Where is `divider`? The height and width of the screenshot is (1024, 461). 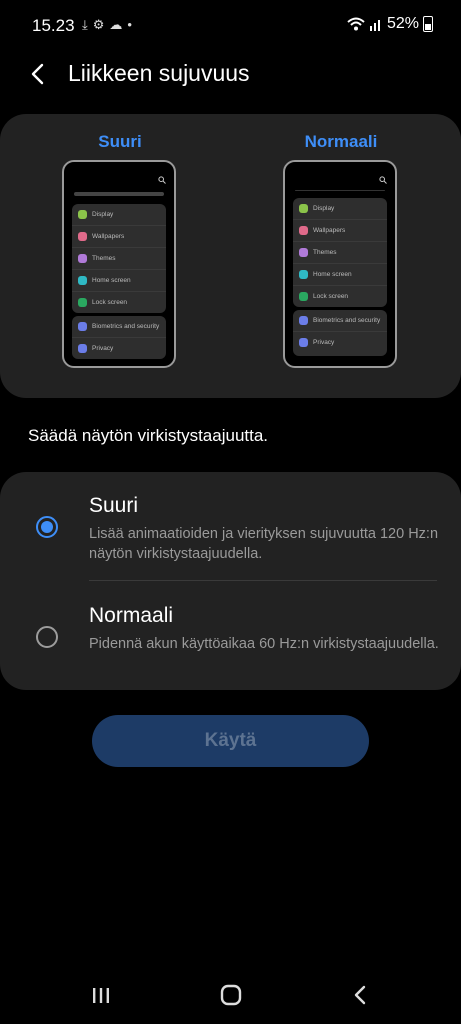
divider is located at coordinates (263, 580).